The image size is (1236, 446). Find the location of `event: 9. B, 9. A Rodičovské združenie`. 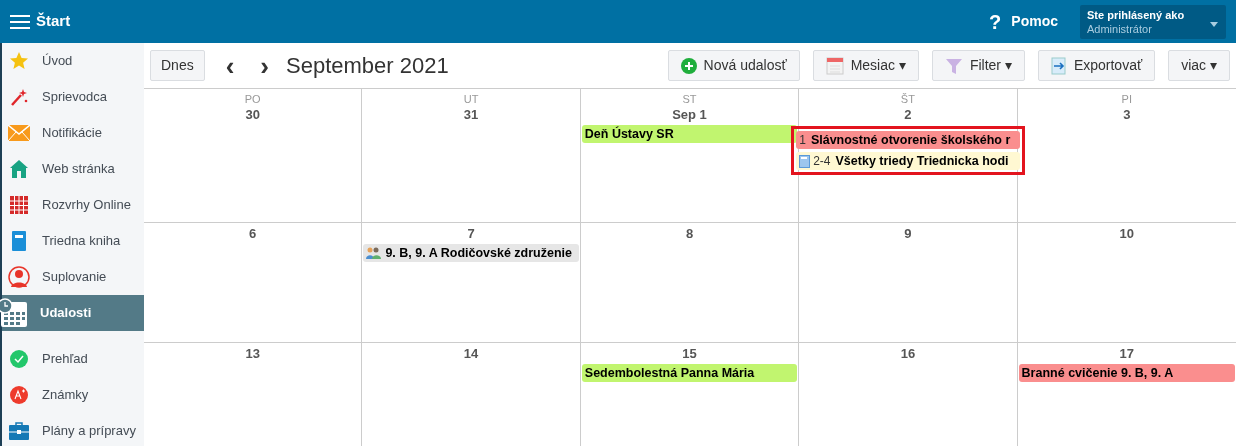

event: 9. B, 9. A Rodičovské združenie is located at coordinates (471, 253).